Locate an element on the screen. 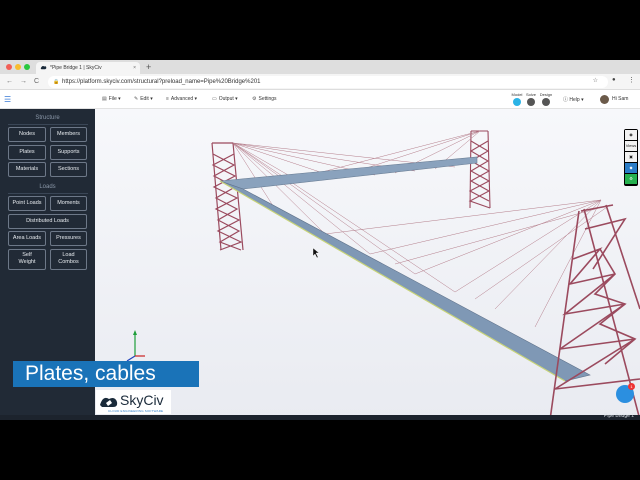 This screenshot has width=640, height=480. edit-menu: ✎ Edit ▾ is located at coordinates (143, 99).